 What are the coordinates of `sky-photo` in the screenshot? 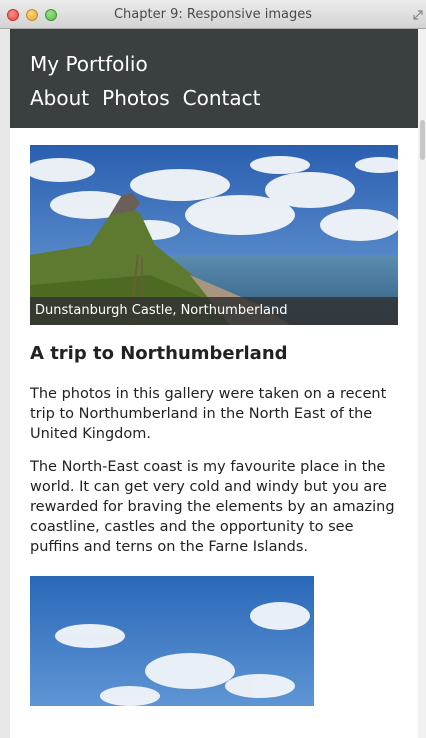 It's located at (172, 641).